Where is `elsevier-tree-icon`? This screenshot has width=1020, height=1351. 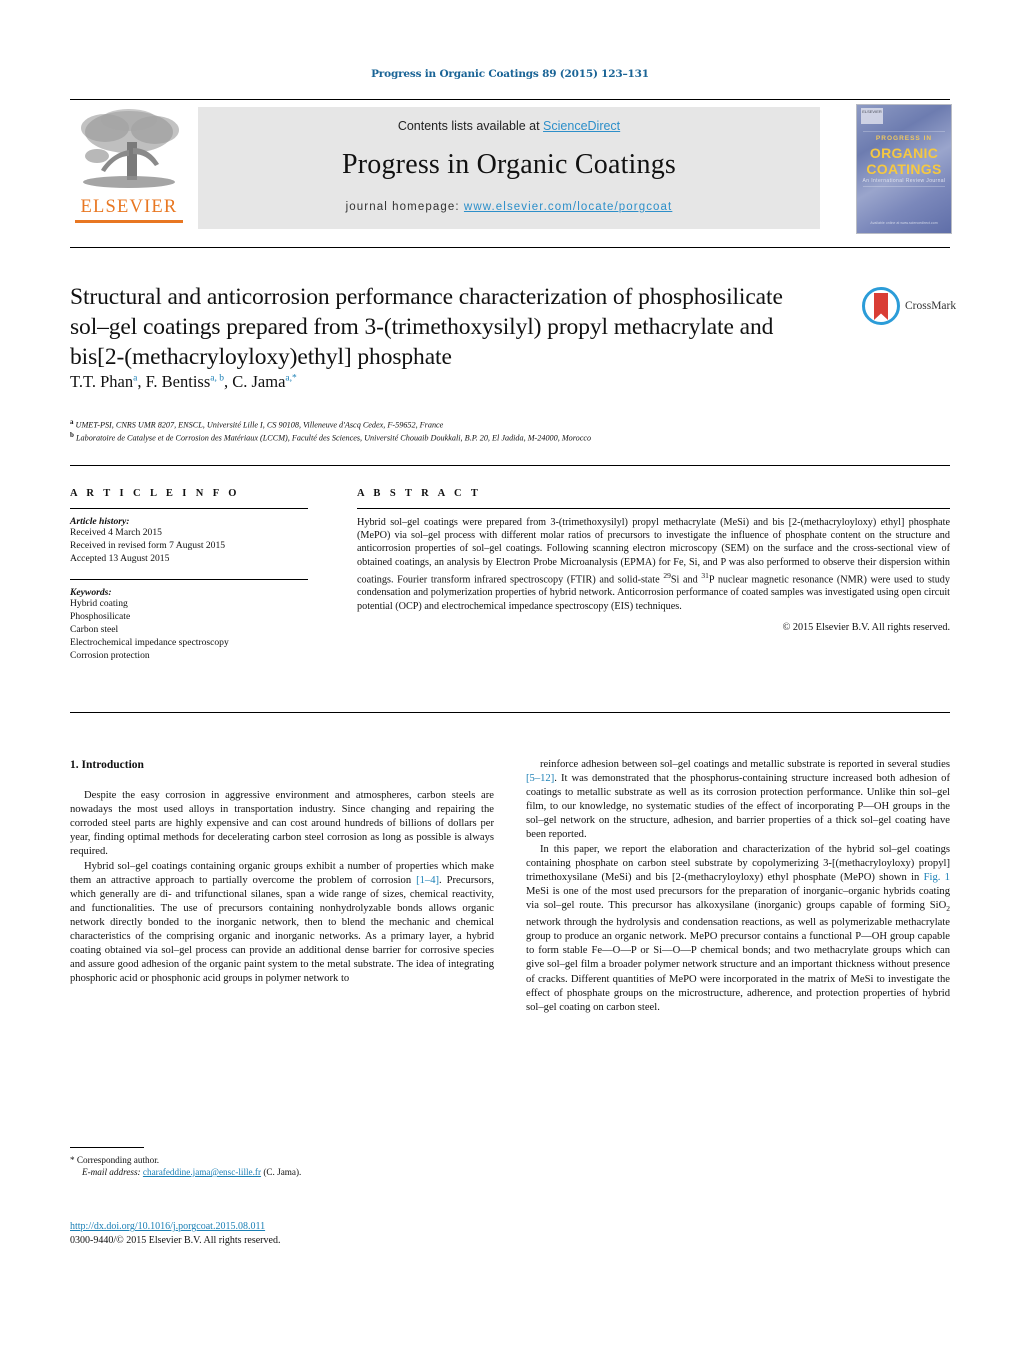
elsevier-tree-icon is located at coordinates (129, 150).